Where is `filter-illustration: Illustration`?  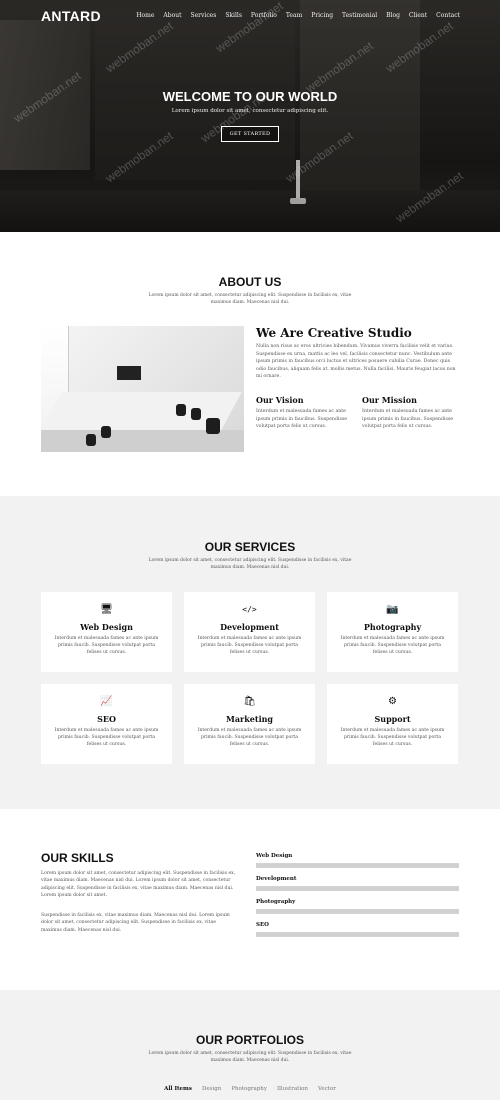
filter-illustration: Illustration is located at coordinates (292, 1089).